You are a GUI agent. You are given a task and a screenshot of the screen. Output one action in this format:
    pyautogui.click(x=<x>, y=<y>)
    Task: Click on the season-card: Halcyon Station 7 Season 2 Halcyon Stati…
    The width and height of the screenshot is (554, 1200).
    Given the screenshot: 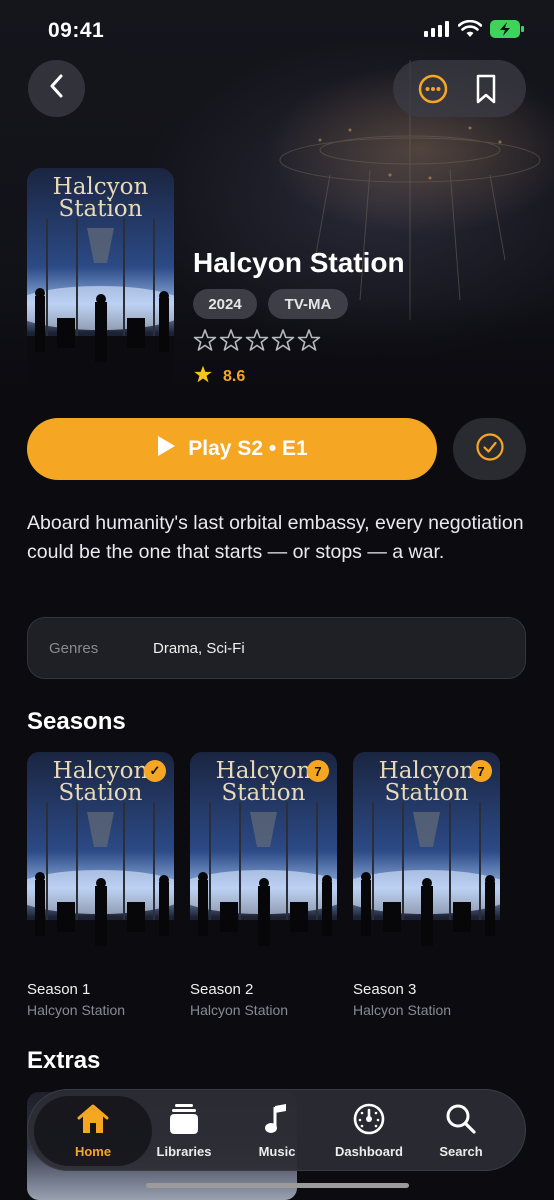 What is the action you would take?
    pyautogui.click(x=263, y=885)
    